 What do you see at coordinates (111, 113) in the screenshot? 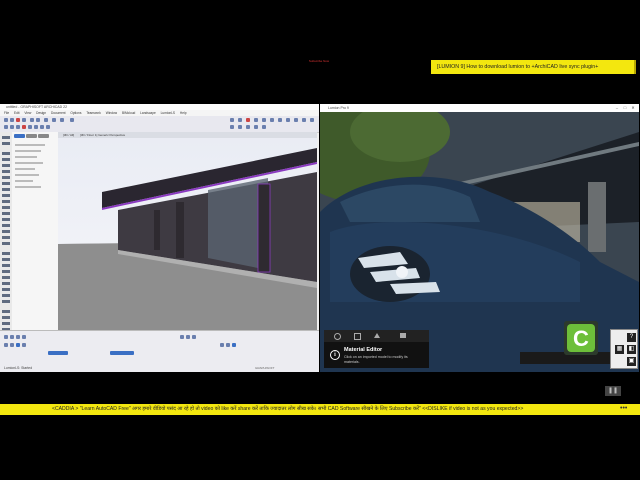
I see `menu-window: Window` at bounding box center [111, 113].